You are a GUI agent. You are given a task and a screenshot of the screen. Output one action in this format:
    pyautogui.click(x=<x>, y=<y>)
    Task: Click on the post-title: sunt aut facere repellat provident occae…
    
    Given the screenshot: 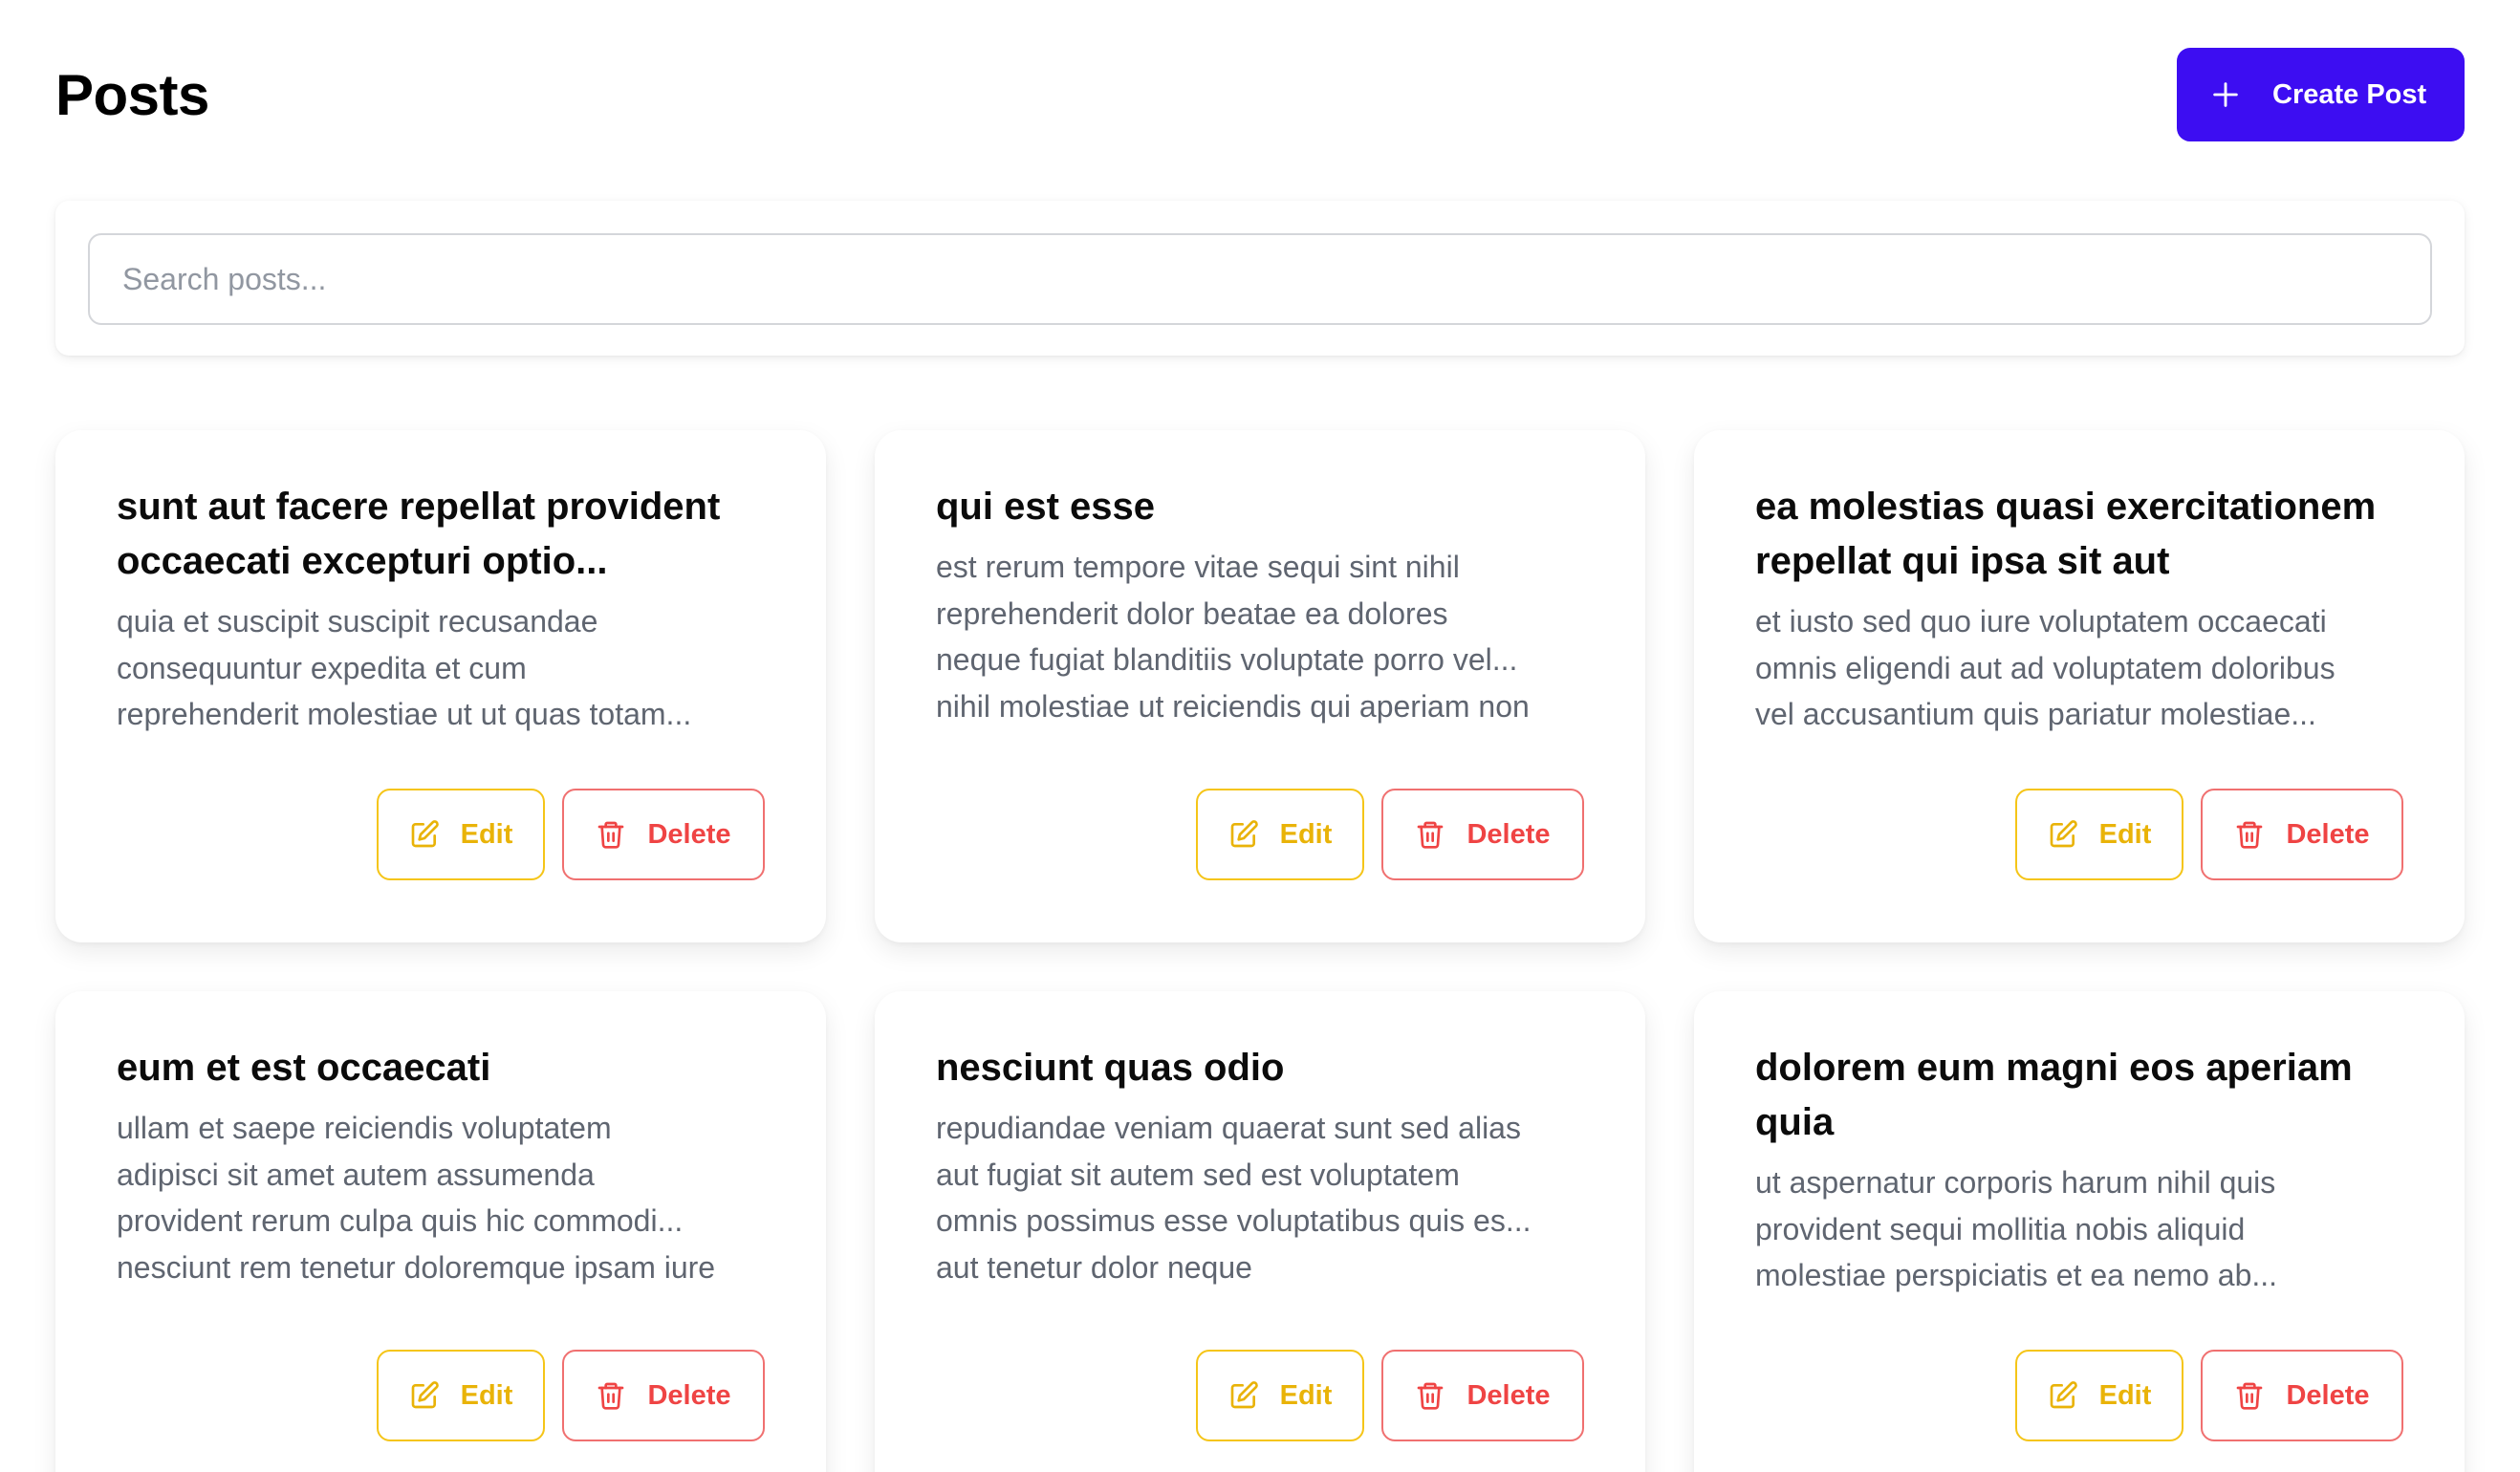 What is the action you would take?
    pyautogui.click(x=419, y=534)
    